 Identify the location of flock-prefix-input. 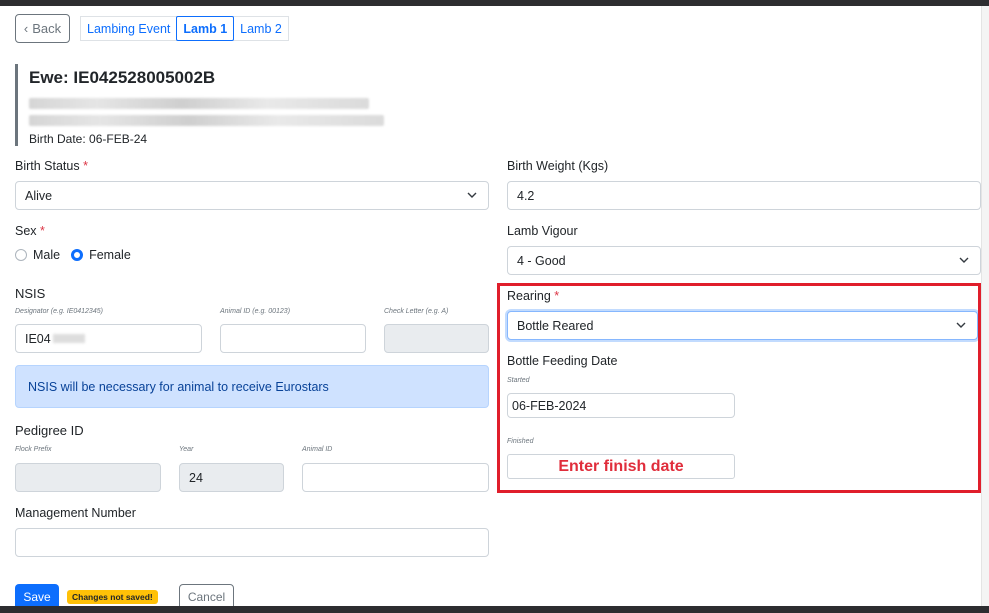
(88, 477).